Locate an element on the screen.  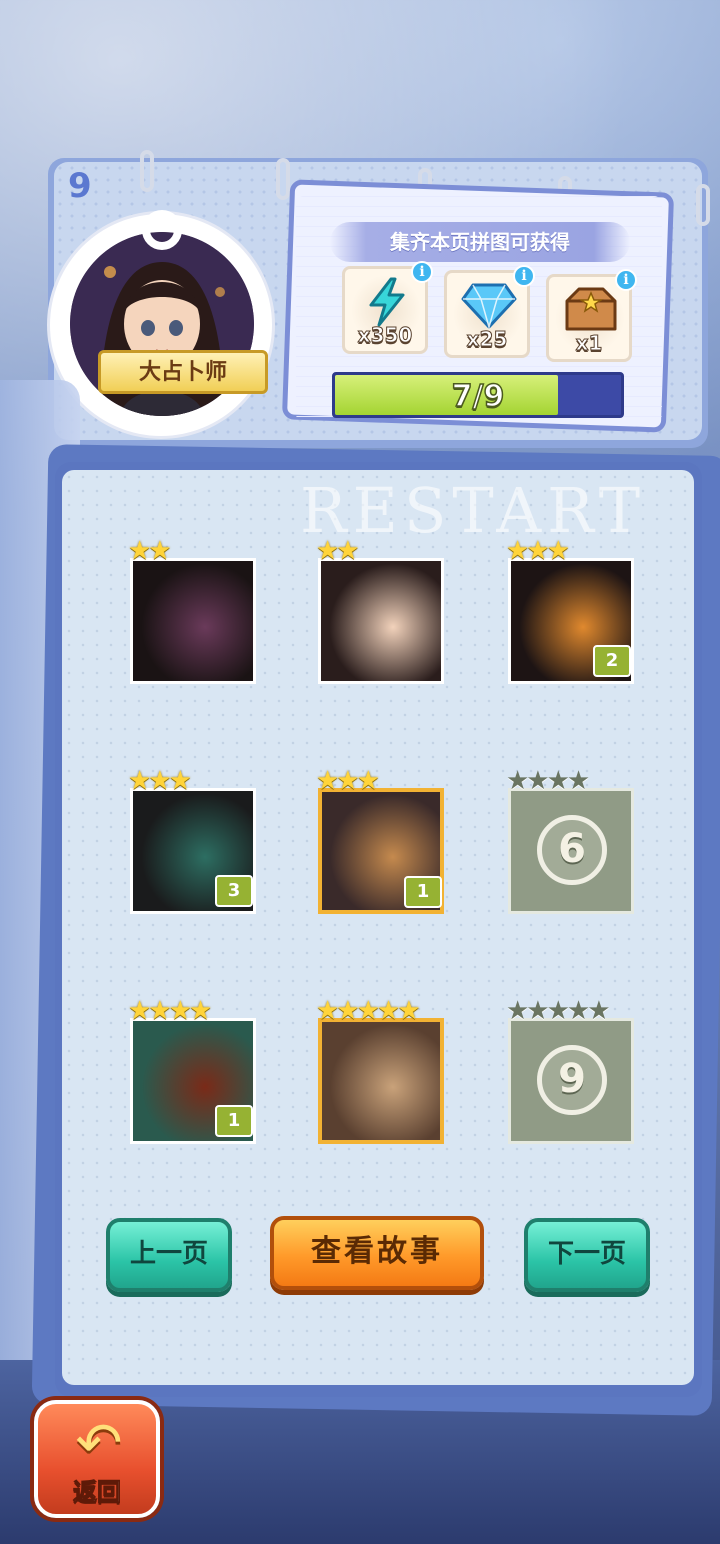
puzzle-piece: 9 is located at coordinates (571, 1081).